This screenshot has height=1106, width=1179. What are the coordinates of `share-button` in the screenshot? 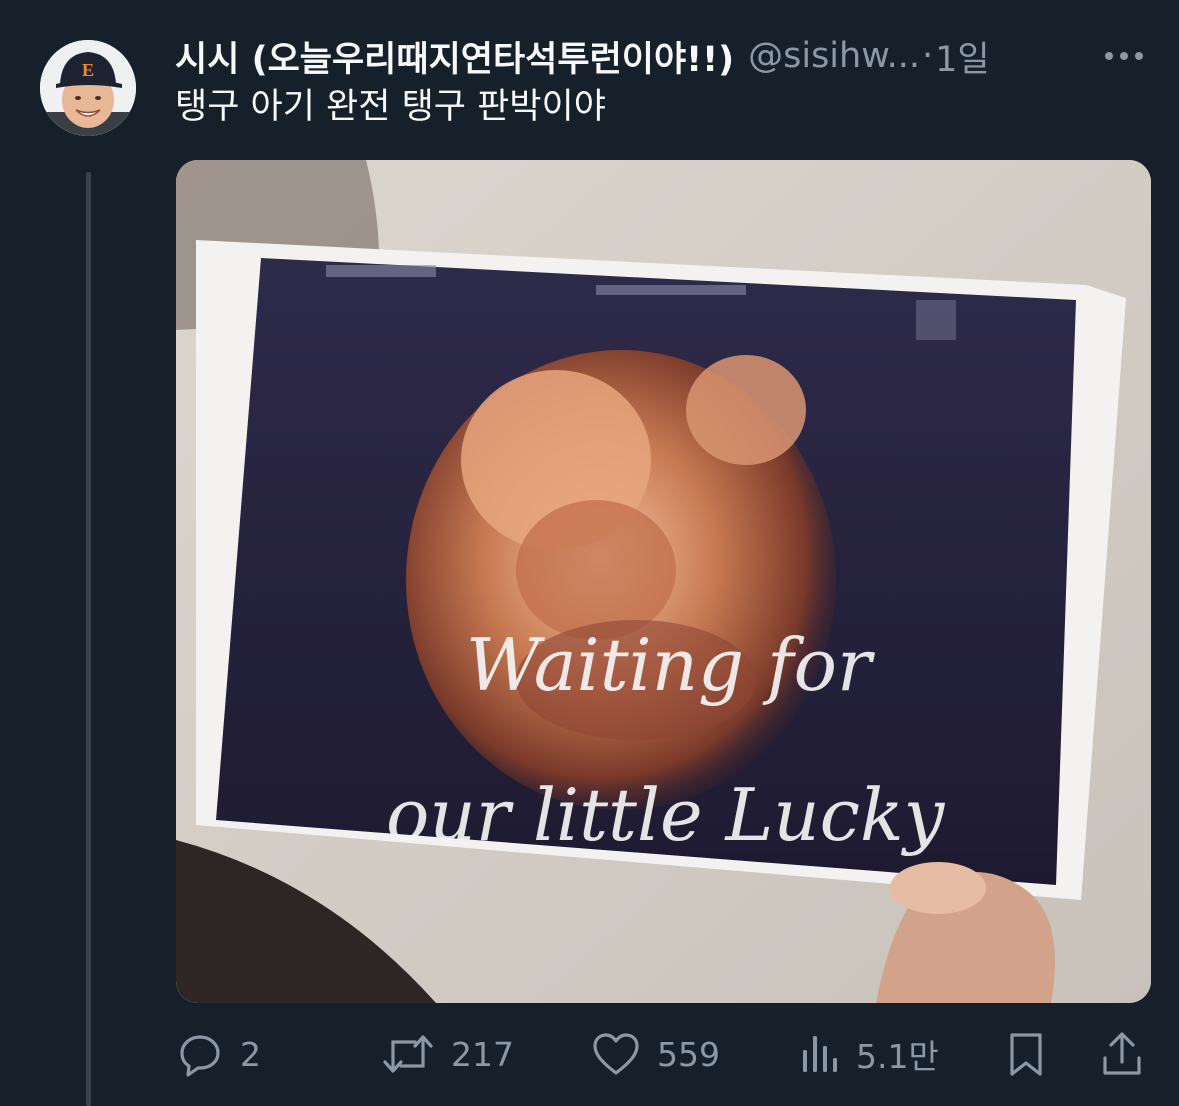 It's located at (1122, 1054).